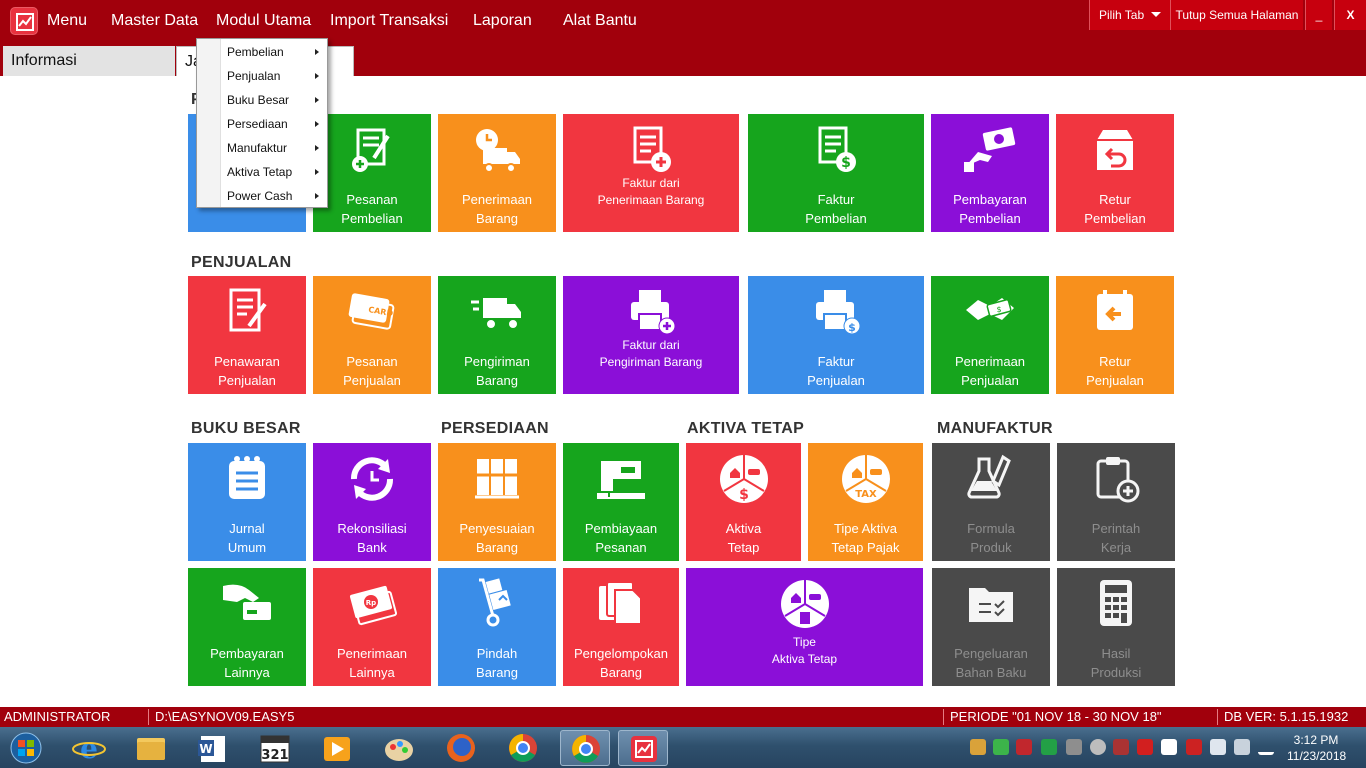  I want to click on tile-label: Retur Pembelian, so click(1115, 209).